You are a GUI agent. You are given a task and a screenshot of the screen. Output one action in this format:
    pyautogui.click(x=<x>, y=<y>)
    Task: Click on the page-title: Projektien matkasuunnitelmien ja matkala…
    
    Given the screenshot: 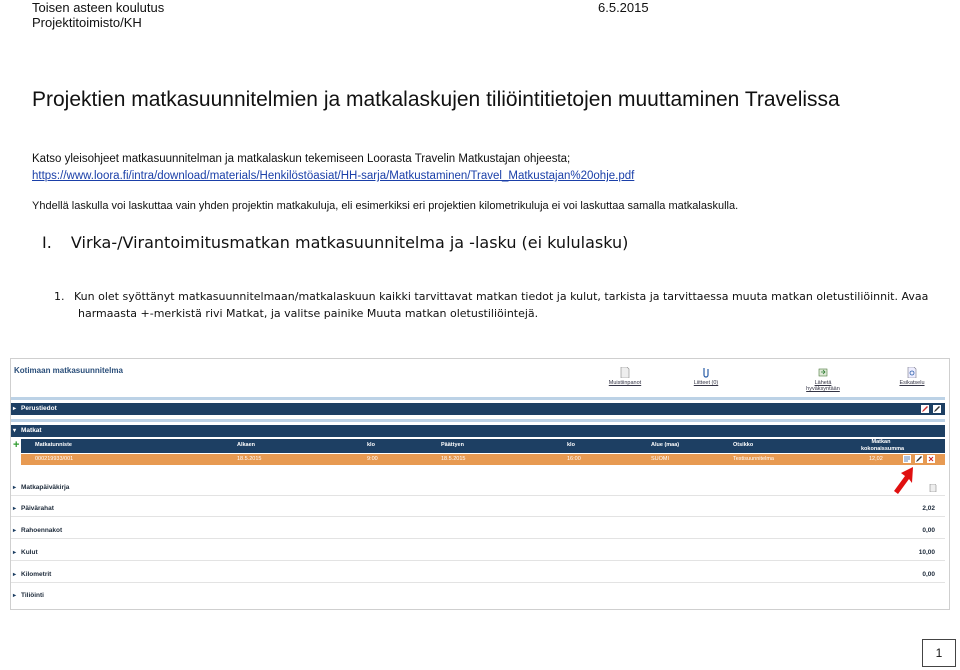 What is the action you would take?
    pyautogui.click(x=436, y=99)
    